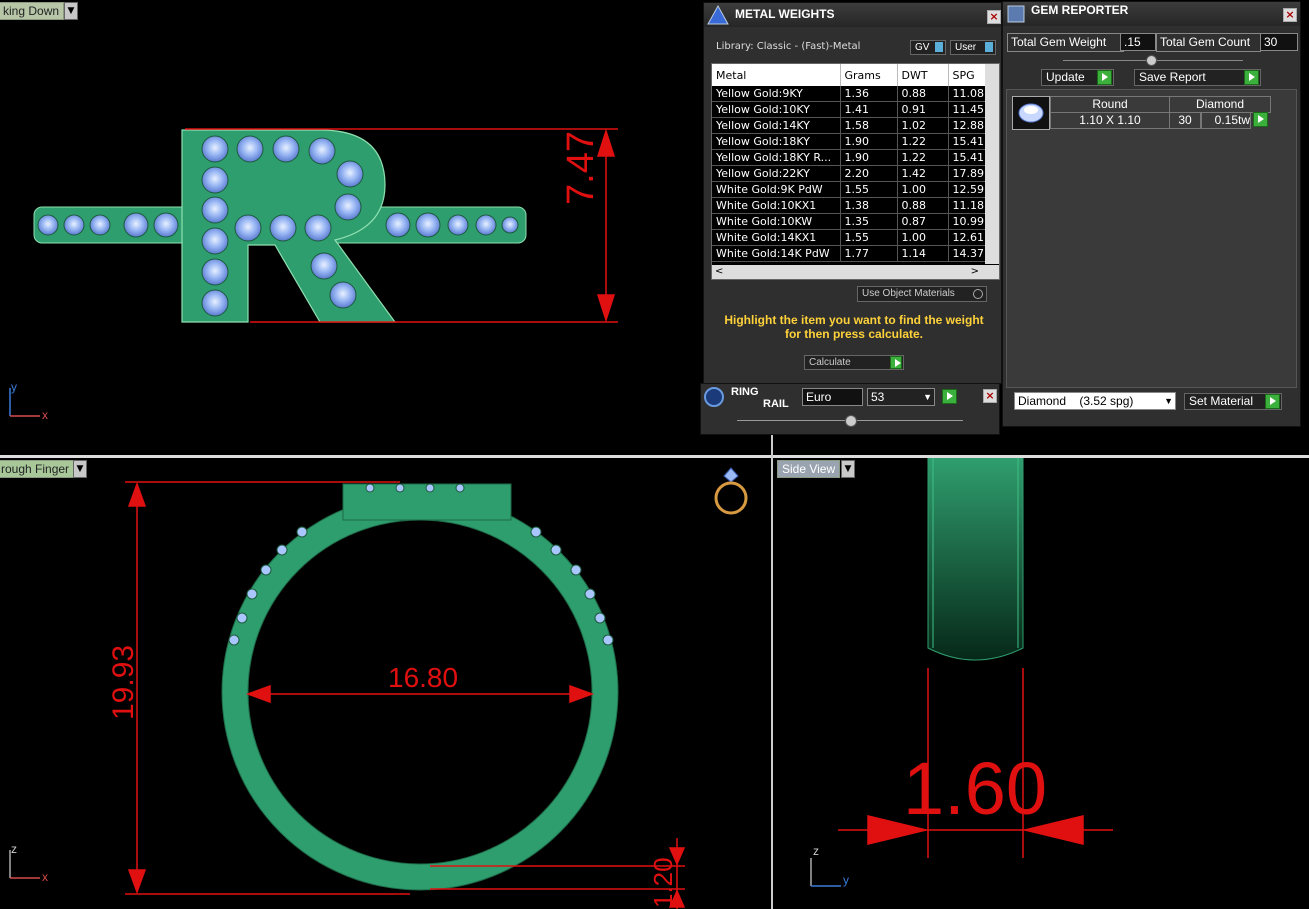  What do you see at coordinates (1151, 60) in the screenshot?
I see `panel-slider-thumb` at bounding box center [1151, 60].